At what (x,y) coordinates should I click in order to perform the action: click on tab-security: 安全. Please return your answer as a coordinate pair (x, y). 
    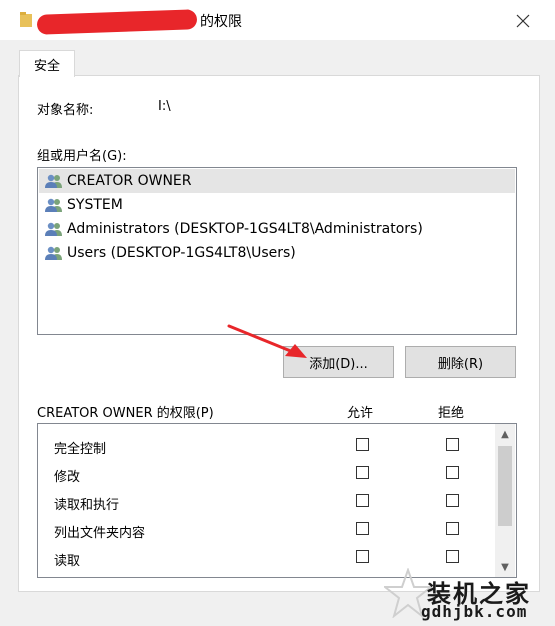
    Looking at the image, I should click on (47, 63).